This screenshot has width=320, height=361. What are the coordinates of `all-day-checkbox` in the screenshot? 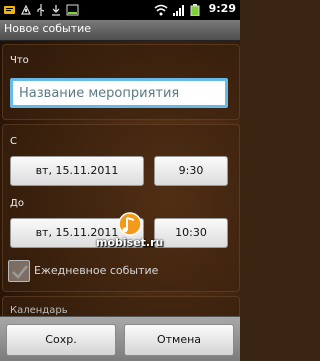 It's located at (19, 271).